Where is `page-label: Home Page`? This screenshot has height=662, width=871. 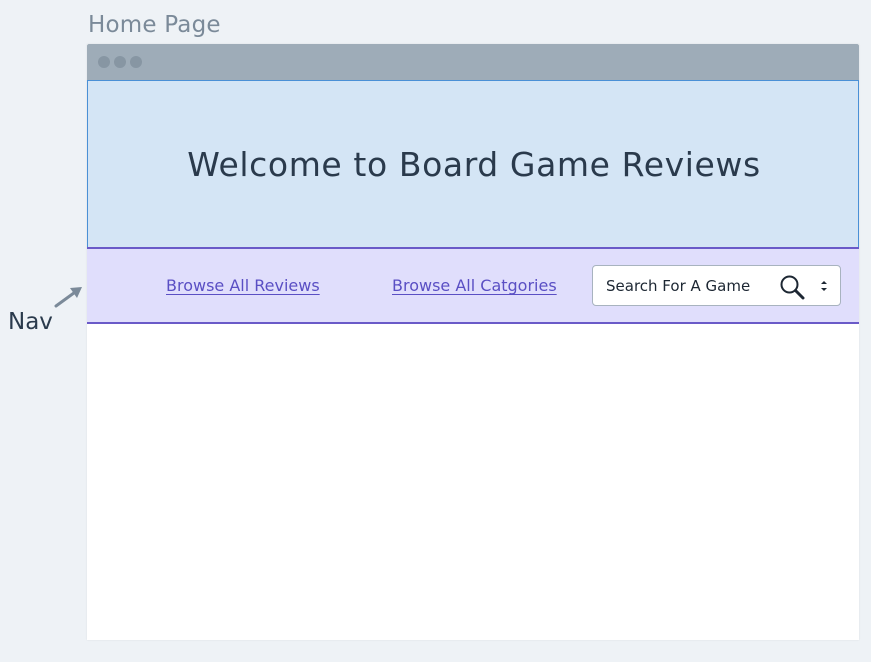 page-label: Home Page is located at coordinates (154, 25).